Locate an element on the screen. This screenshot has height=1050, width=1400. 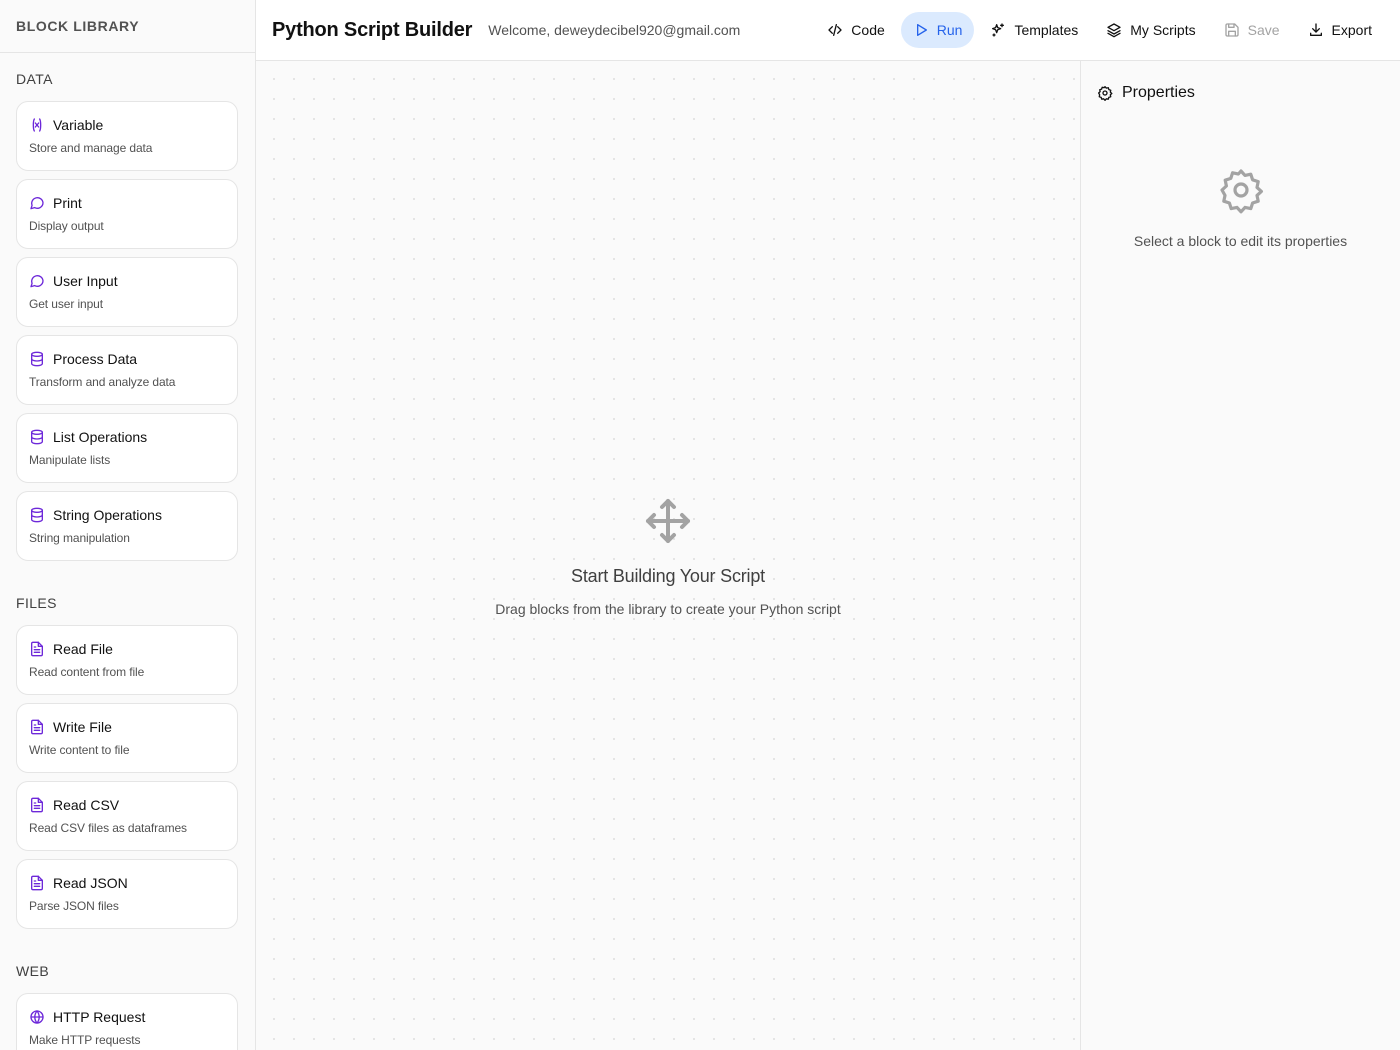
properties-header: Properties is located at coordinates (1240, 83).